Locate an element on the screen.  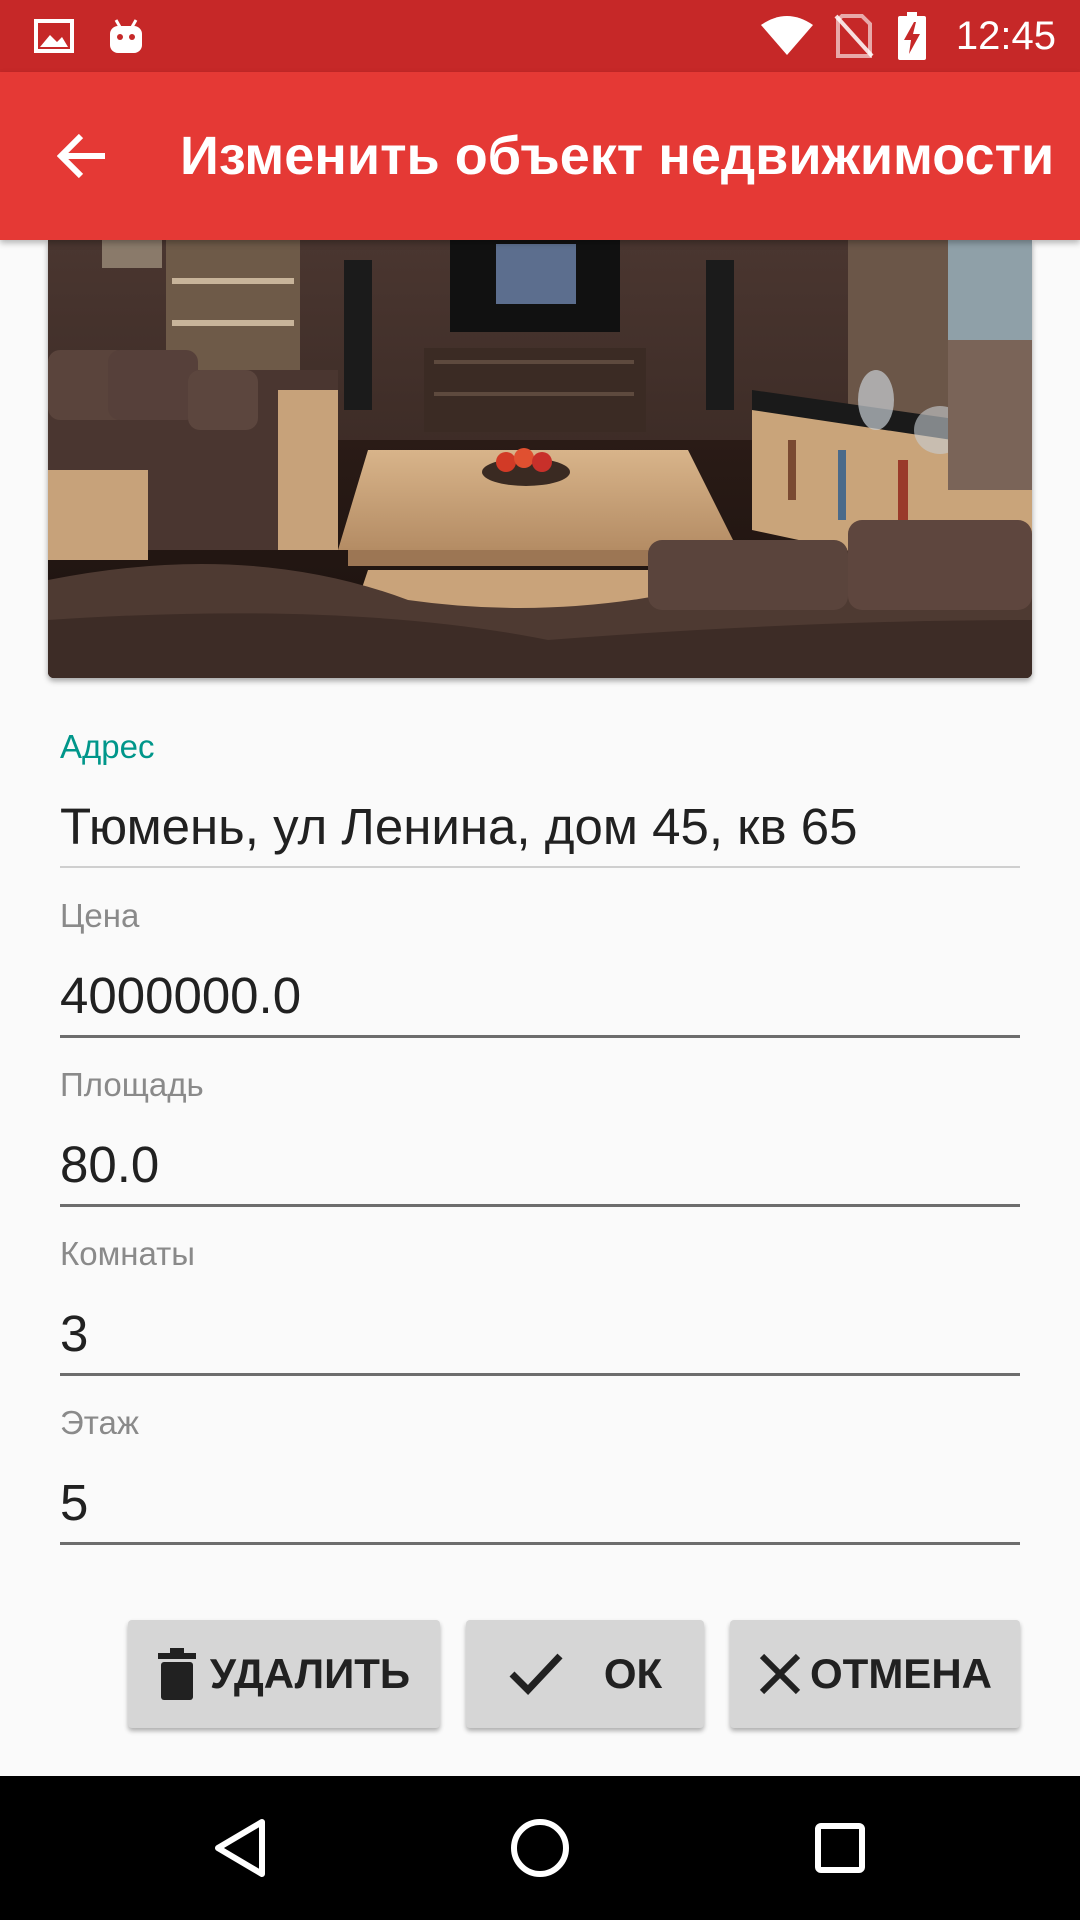
rooms-underline is located at coordinates (540, 1374).